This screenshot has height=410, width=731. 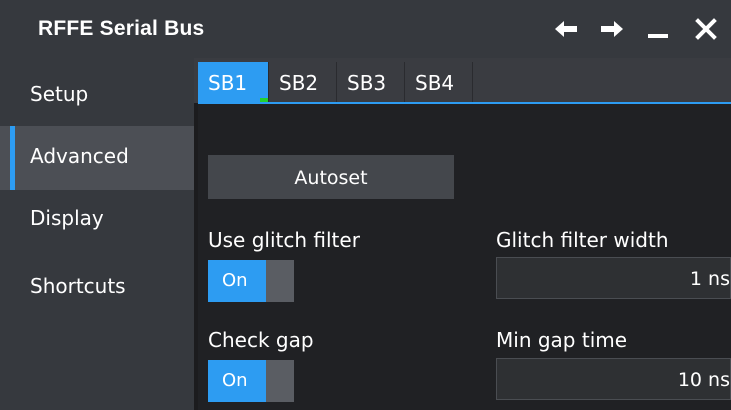 What do you see at coordinates (706, 29) in the screenshot?
I see `close-icon` at bounding box center [706, 29].